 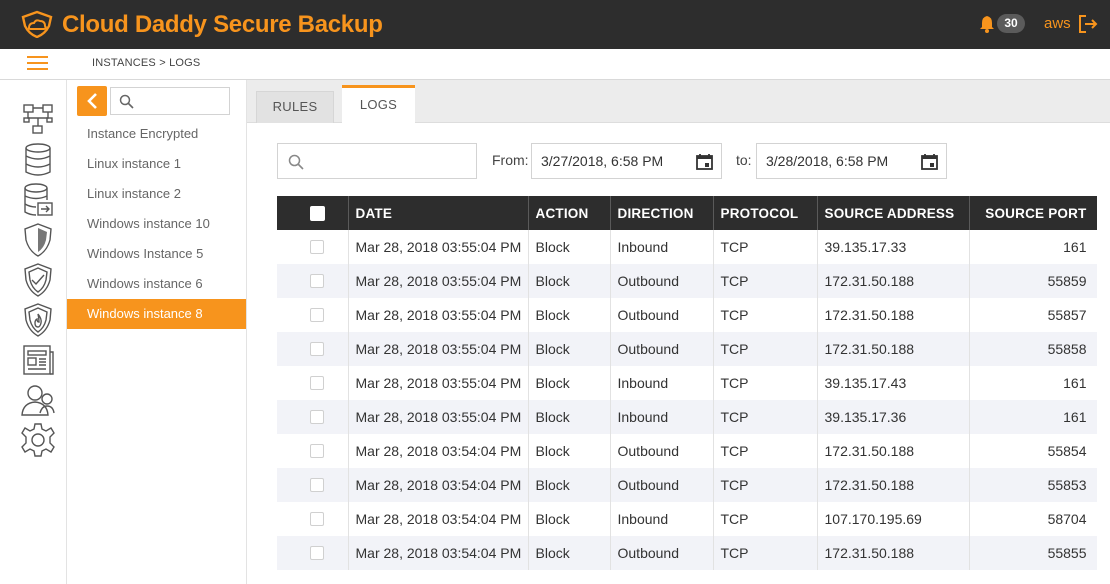 I want to click on log-search, so click(x=377, y=161).